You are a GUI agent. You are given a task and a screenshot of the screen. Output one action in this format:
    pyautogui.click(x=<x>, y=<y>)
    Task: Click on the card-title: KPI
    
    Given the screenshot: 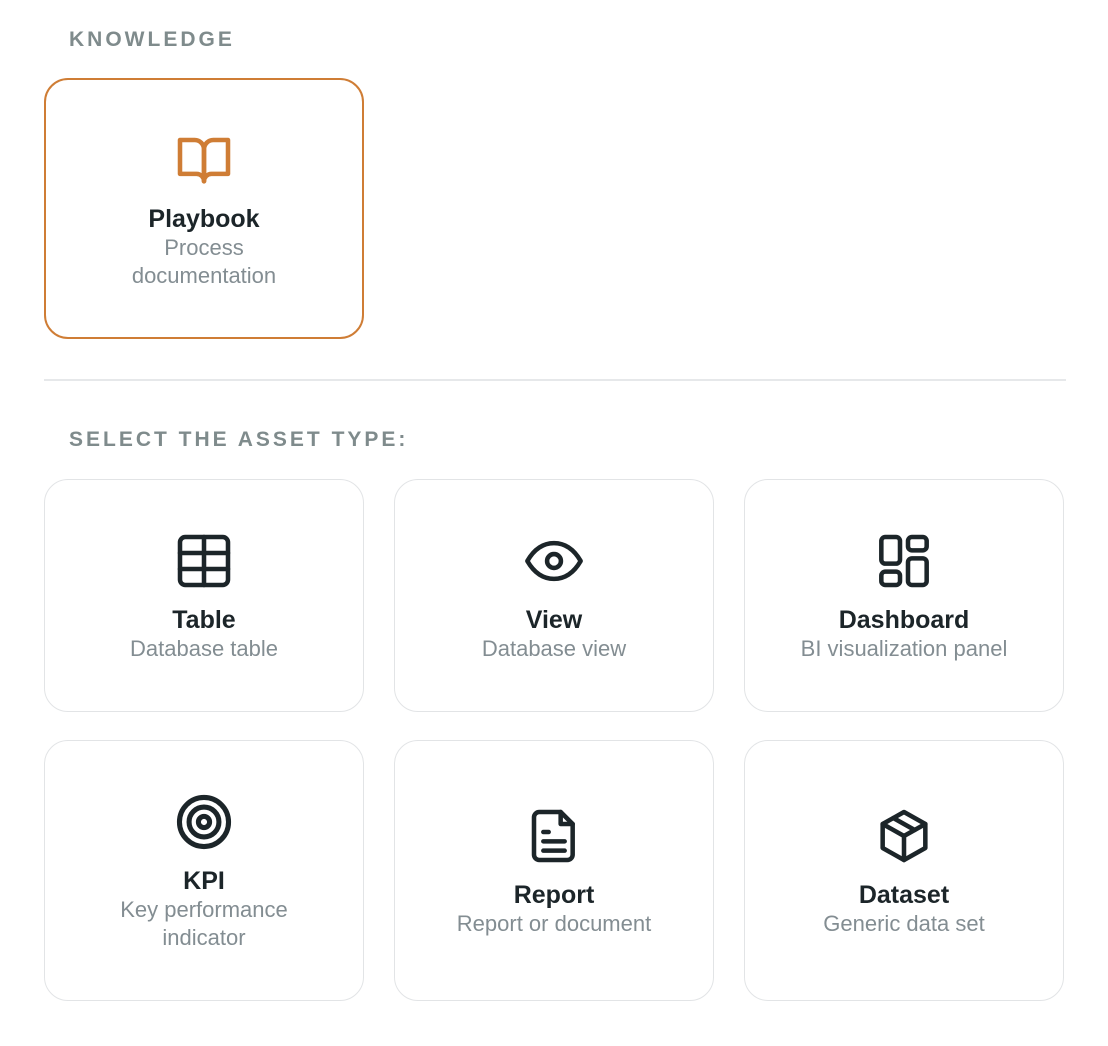 What is the action you would take?
    pyautogui.click(x=204, y=880)
    